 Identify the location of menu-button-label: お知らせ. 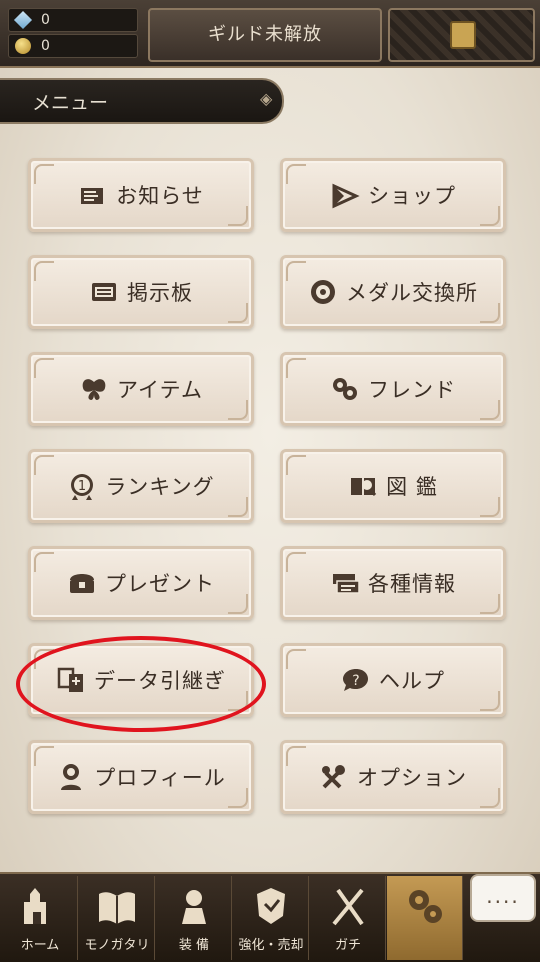
(160, 196).